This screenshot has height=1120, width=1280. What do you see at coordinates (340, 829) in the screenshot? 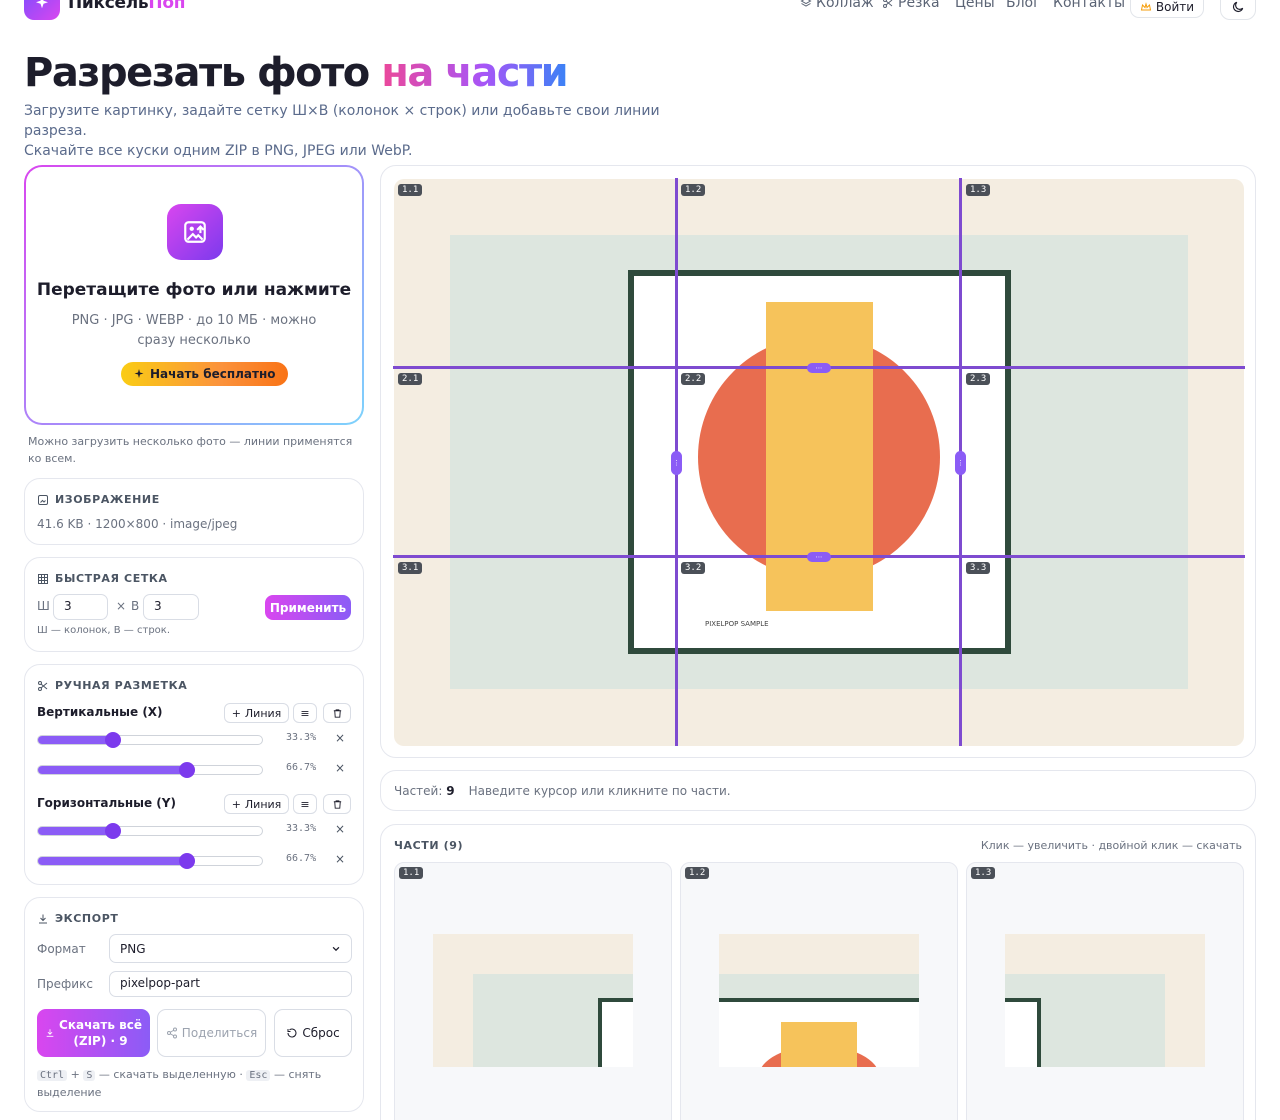
I see `remove-horizontal-1-icon: ×` at bounding box center [340, 829].